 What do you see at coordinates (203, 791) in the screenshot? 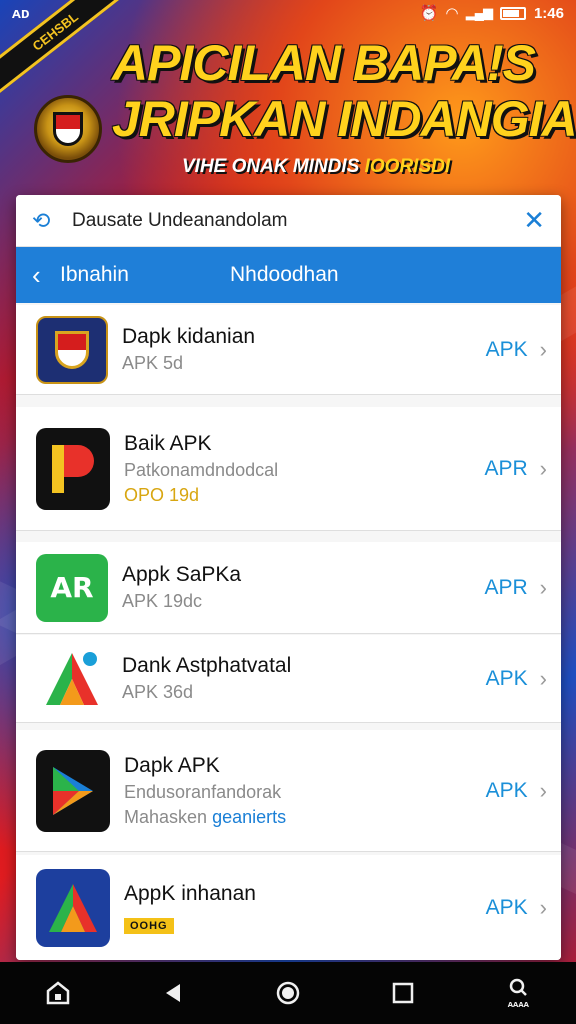
I see `app-subtitle: Endusoranfandorak` at bounding box center [203, 791].